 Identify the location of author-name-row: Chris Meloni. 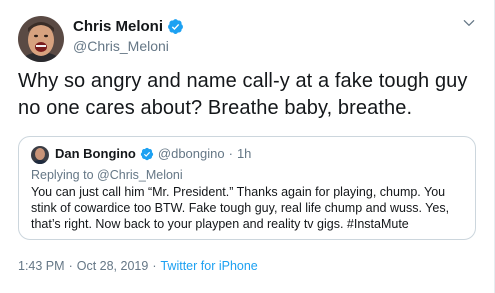
(128, 26).